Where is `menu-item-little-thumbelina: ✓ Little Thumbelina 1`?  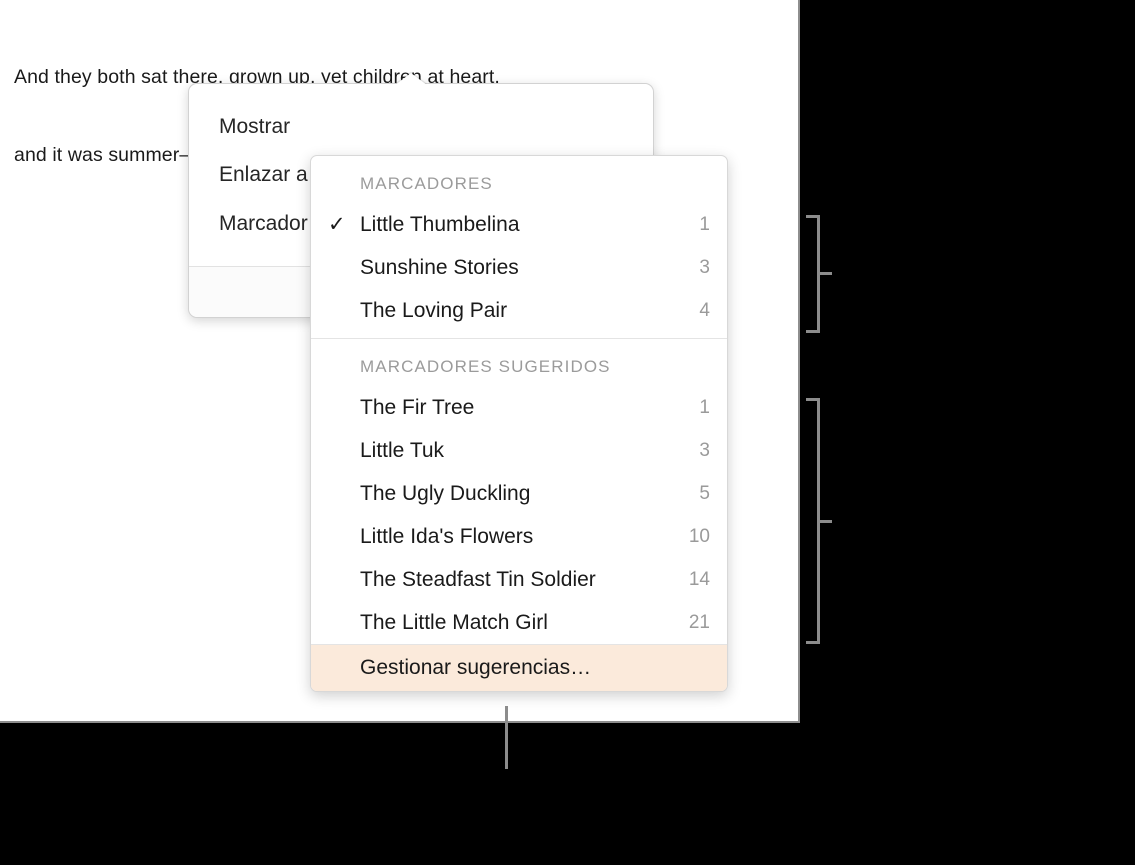 menu-item-little-thumbelina: ✓ Little Thumbelina 1 is located at coordinates (519, 224).